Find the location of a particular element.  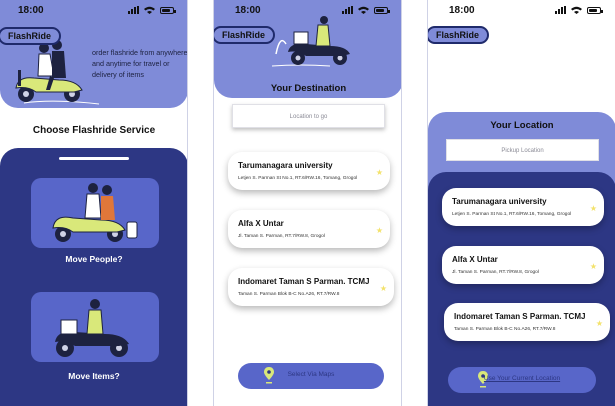

choose-service-title: Choose Flashride Service is located at coordinates (94, 130).